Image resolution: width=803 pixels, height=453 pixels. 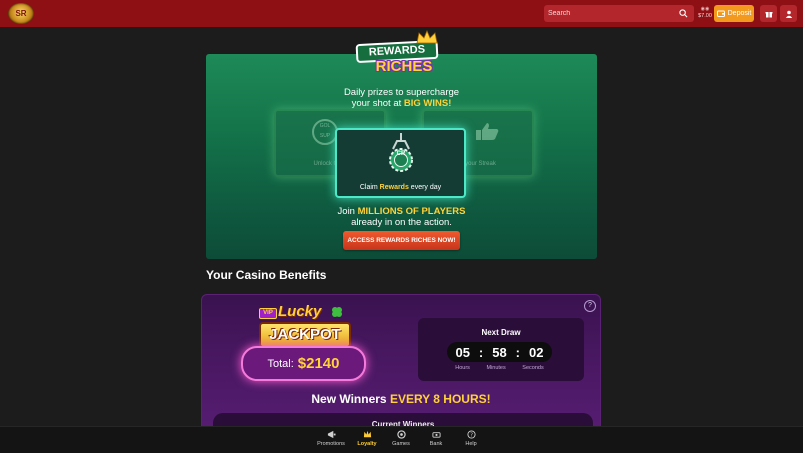 What do you see at coordinates (401, 240) in the screenshot?
I see `access-rewards-button: ACCESS REWARDS RICHES NOW!` at bounding box center [401, 240].